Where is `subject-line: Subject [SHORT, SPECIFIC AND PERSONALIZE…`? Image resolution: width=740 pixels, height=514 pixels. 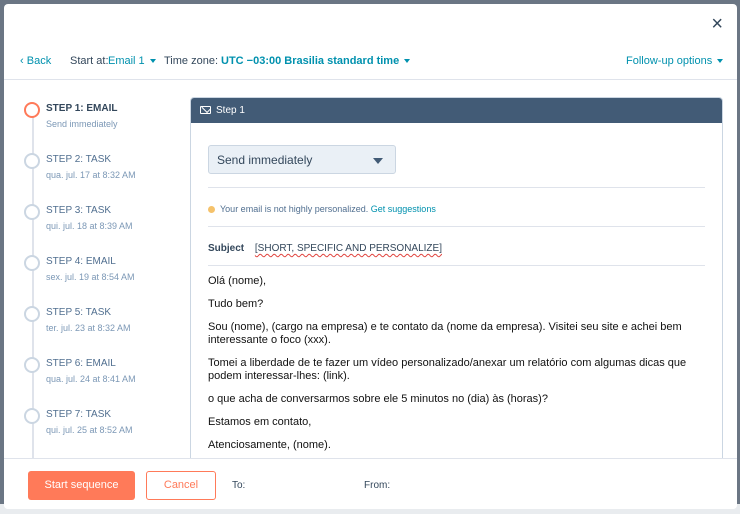 subject-line: Subject [SHORT, SPECIFIC AND PERSONALIZE… is located at coordinates (325, 248).